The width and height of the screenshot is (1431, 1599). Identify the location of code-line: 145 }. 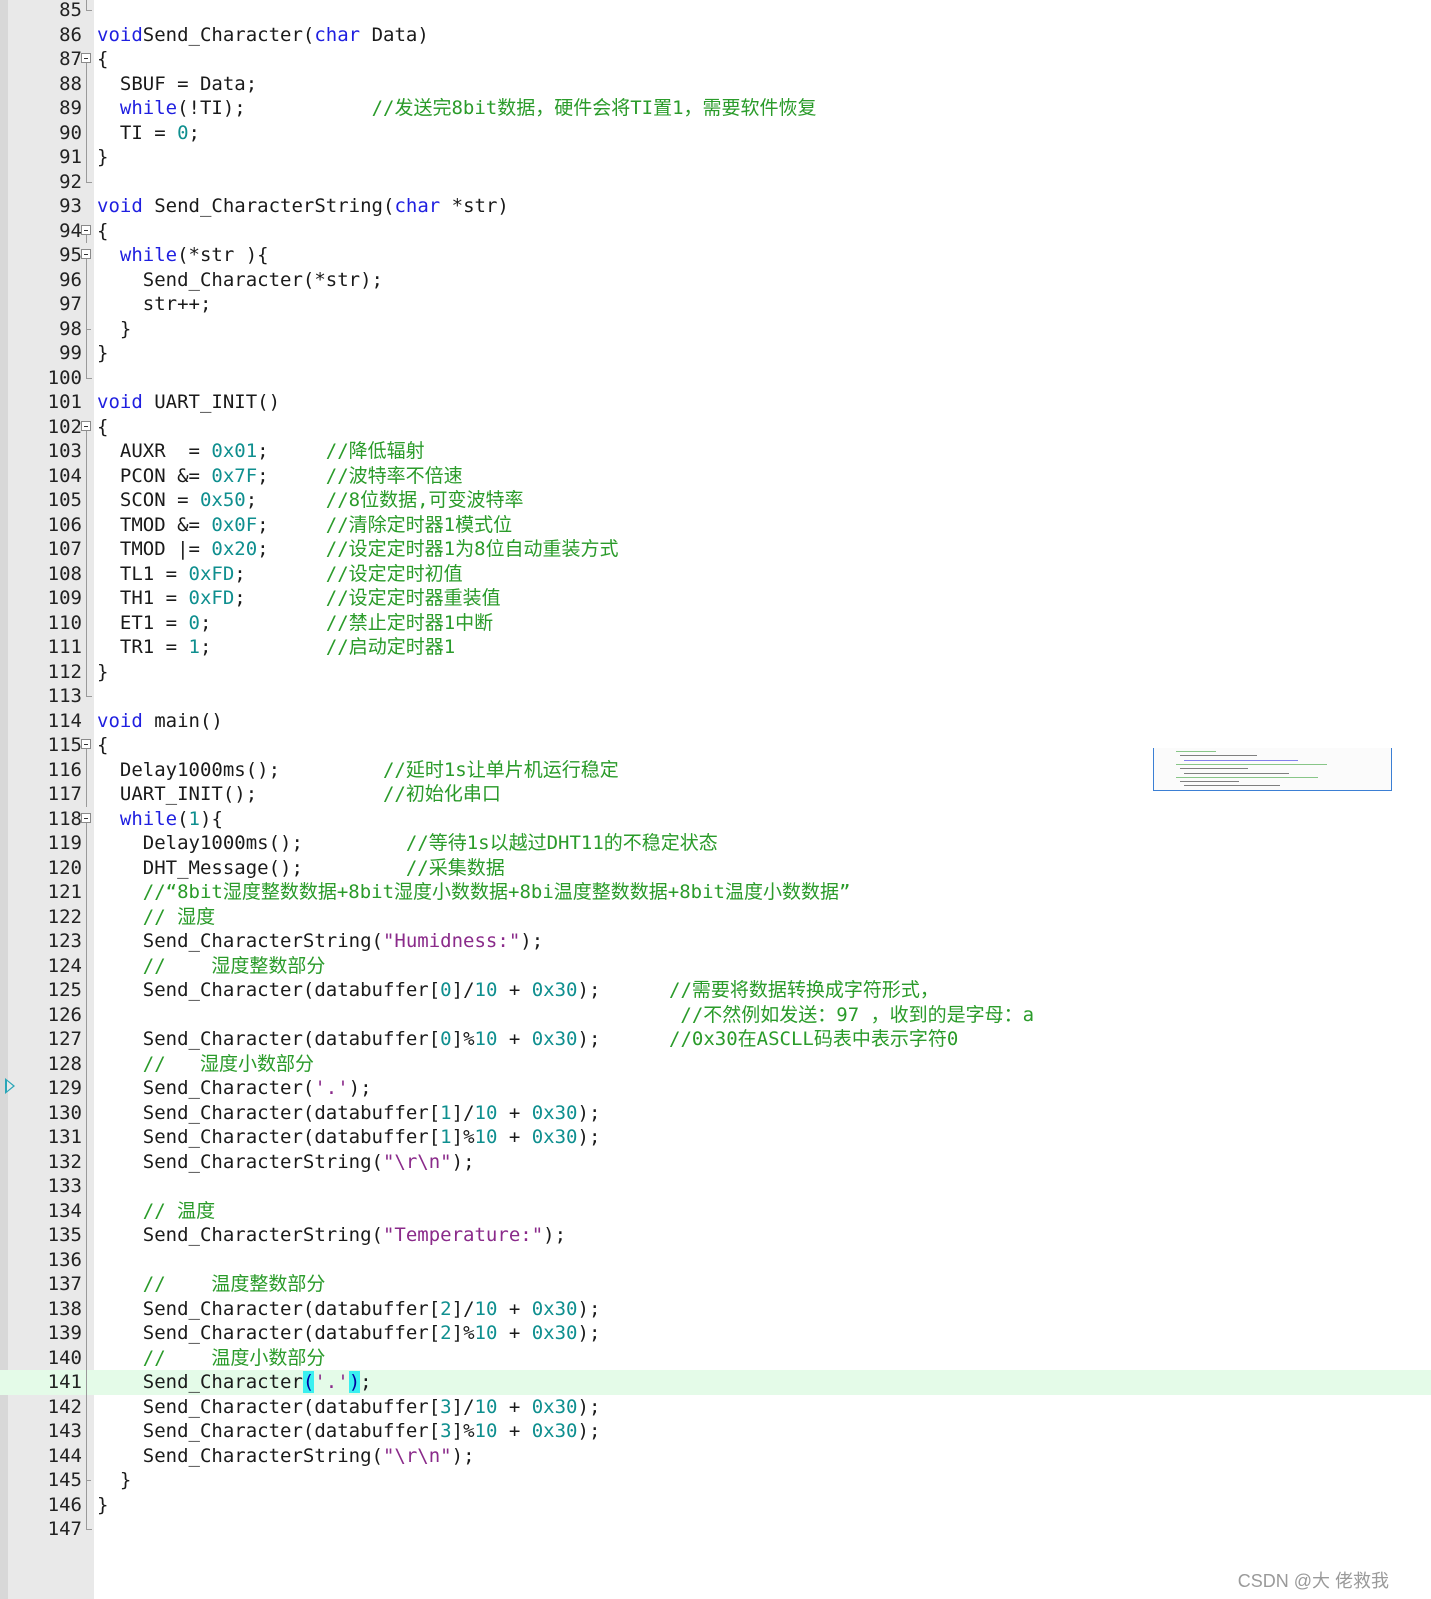
(715, 1480).